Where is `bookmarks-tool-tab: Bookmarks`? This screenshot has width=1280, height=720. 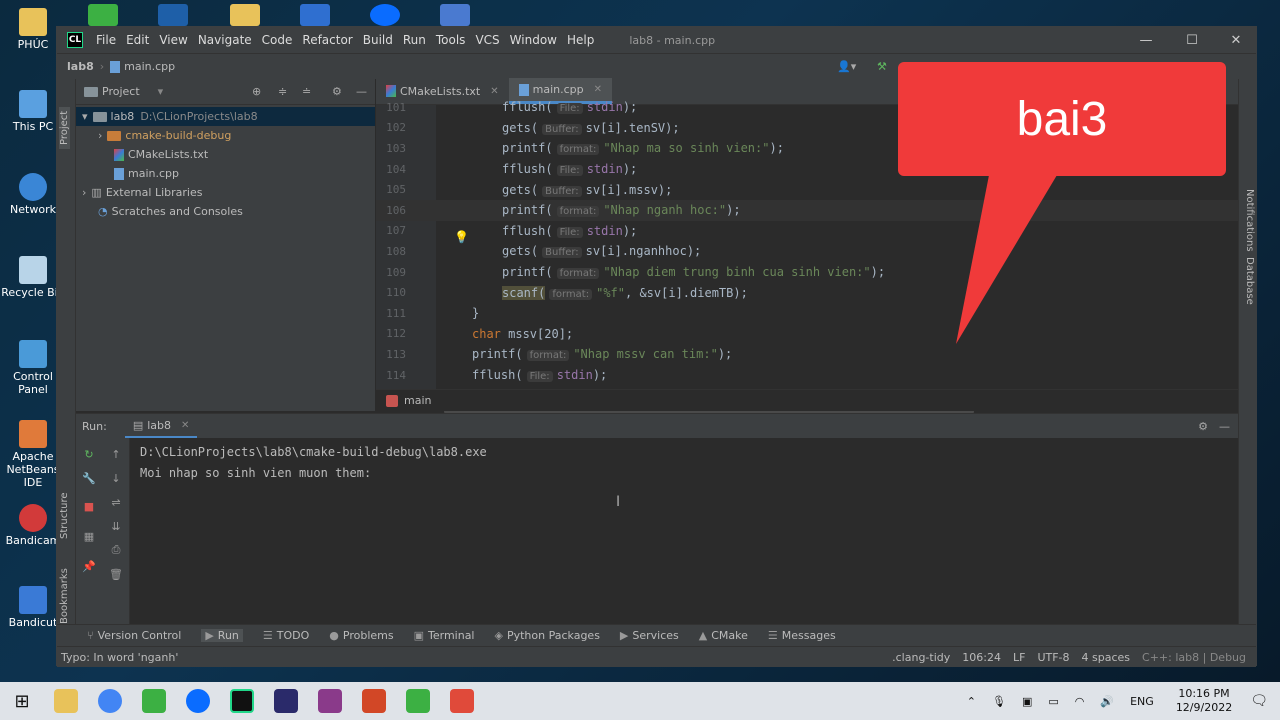 bookmarks-tool-tab: Bookmarks is located at coordinates (64, 596).